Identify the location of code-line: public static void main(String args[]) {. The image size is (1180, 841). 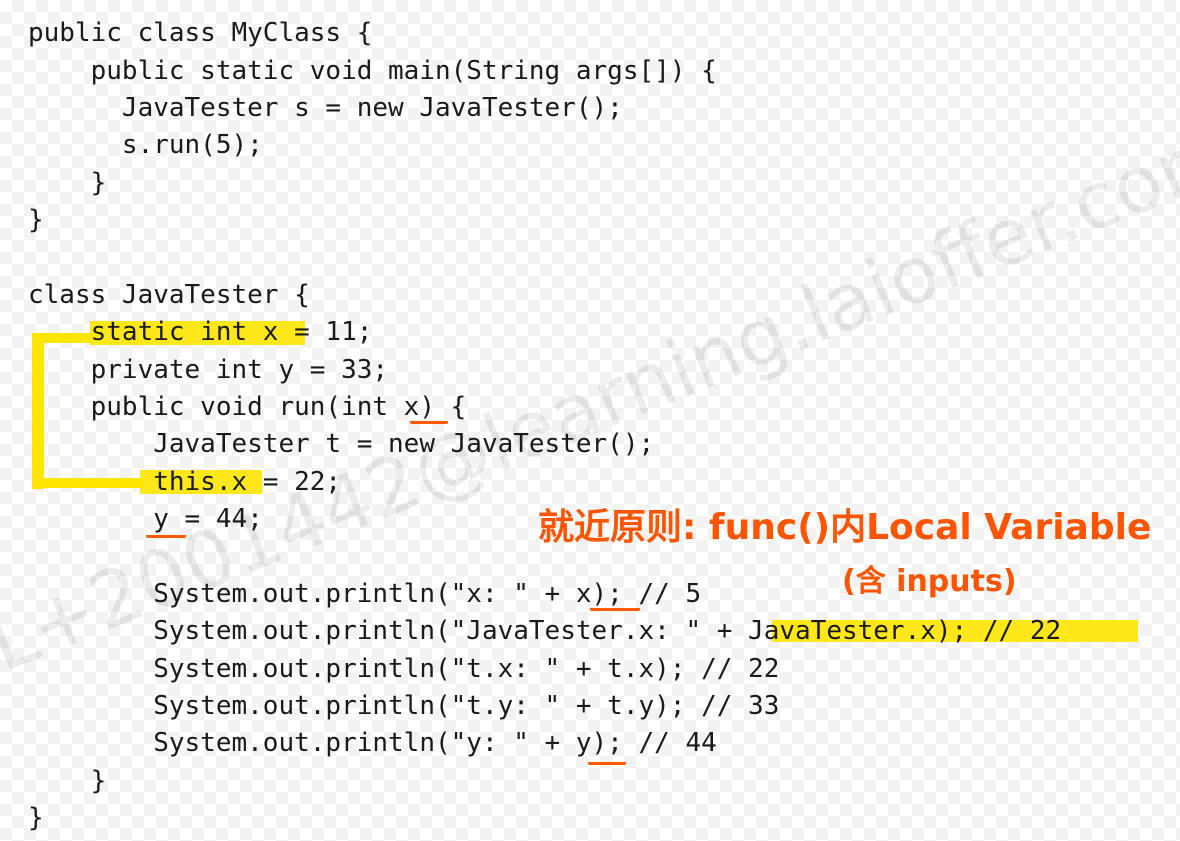
(372, 71).